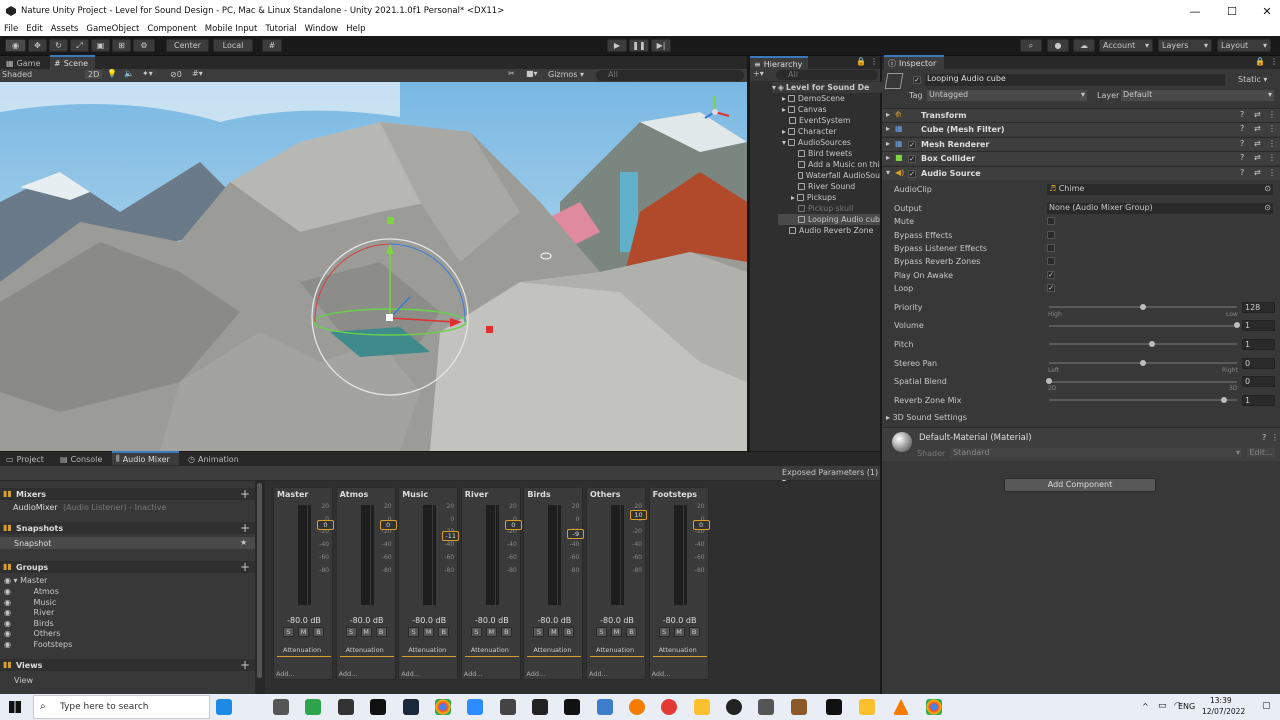 The image size is (1280, 720). Describe the element at coordinates (1258, 307) in the screenshot. I see `priority-value-field: 128` at that location.